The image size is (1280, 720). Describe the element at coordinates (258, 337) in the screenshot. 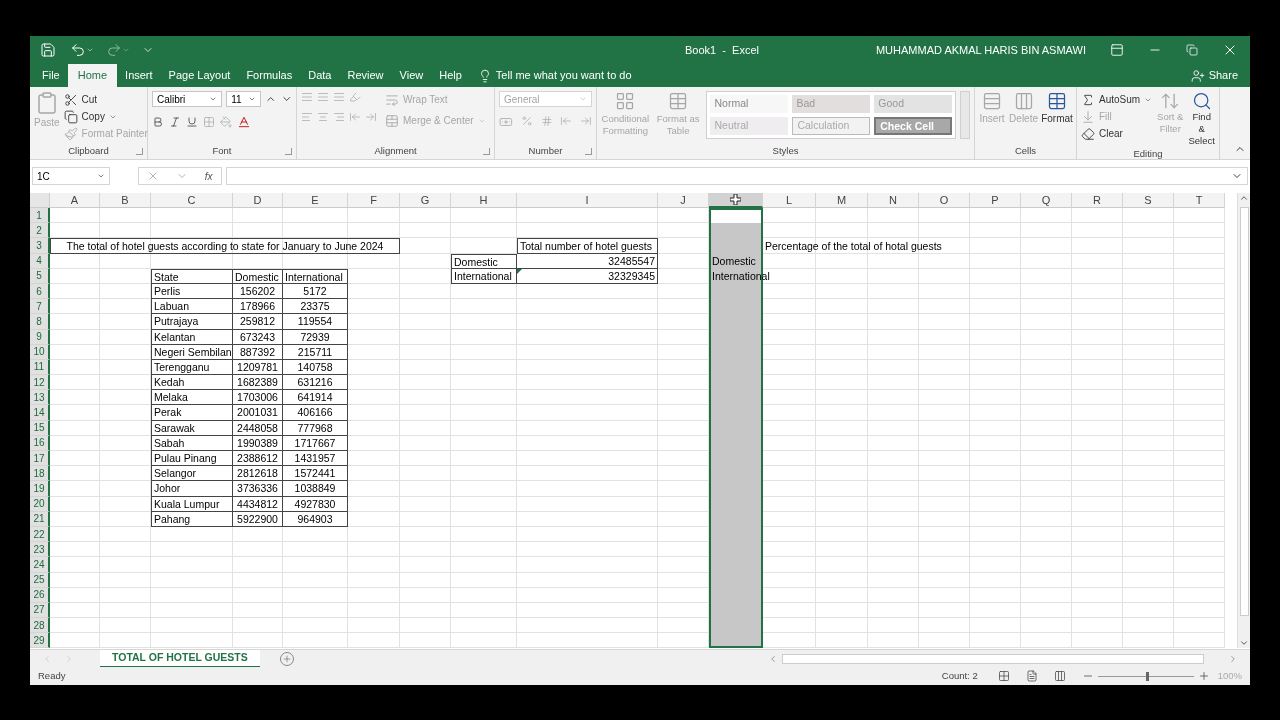

I see `table-cell: 673243` at that location.